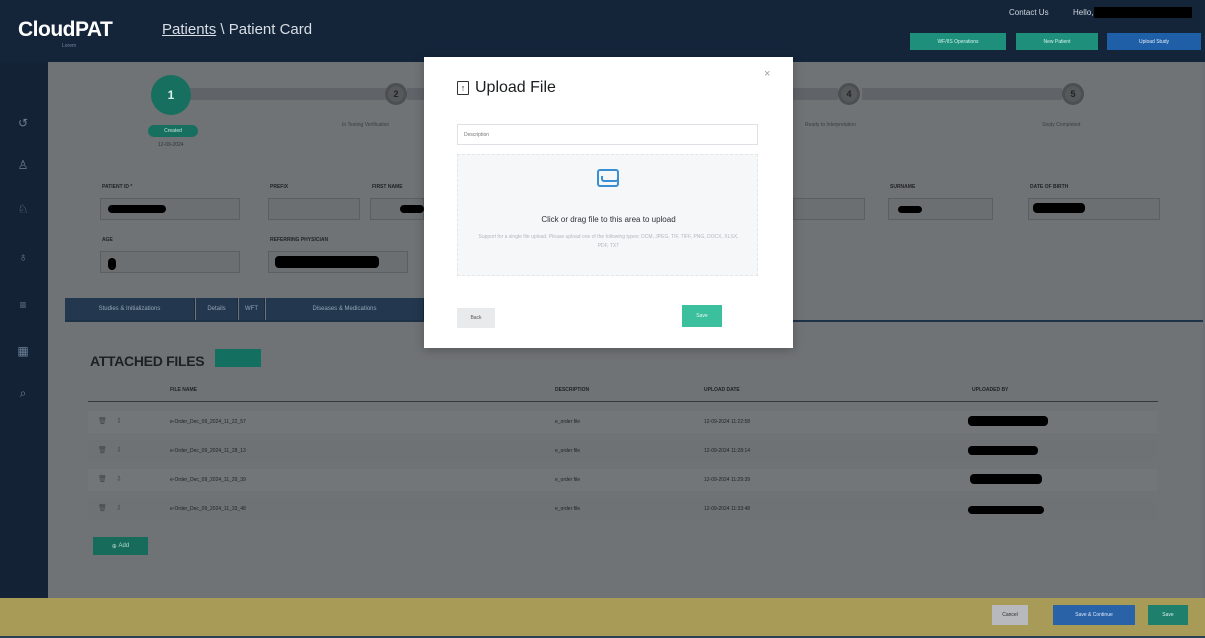  Describe the element at coordinates (396, 94) in the screenshot. I see `step-2-circle: 2` at that location.